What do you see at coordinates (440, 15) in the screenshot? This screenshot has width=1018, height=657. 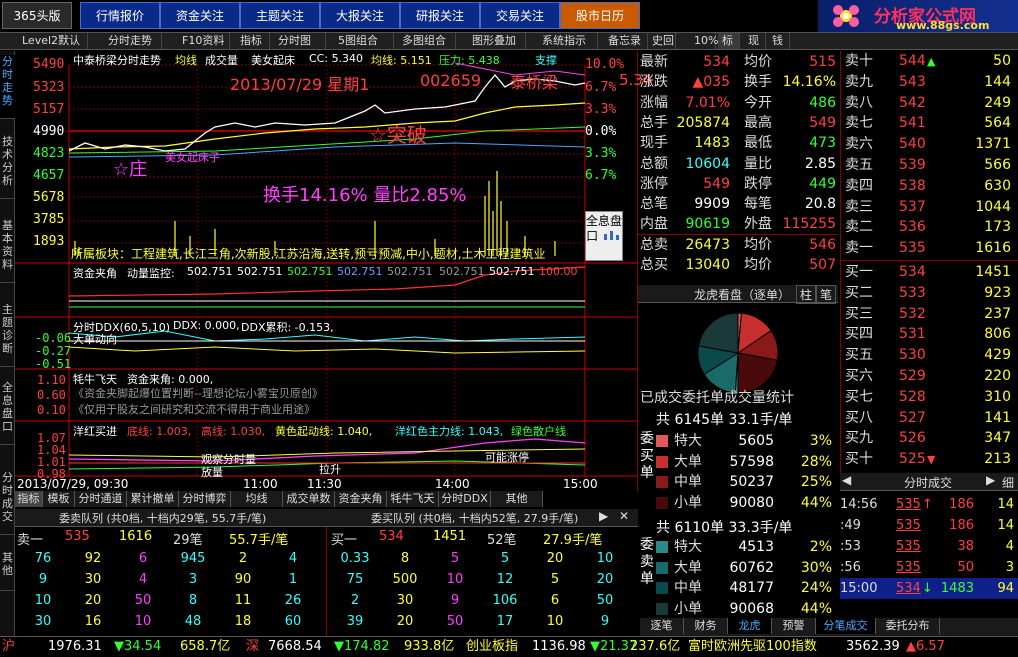 I see `tab-research: 研报关注` at bounding box center [440, 15].